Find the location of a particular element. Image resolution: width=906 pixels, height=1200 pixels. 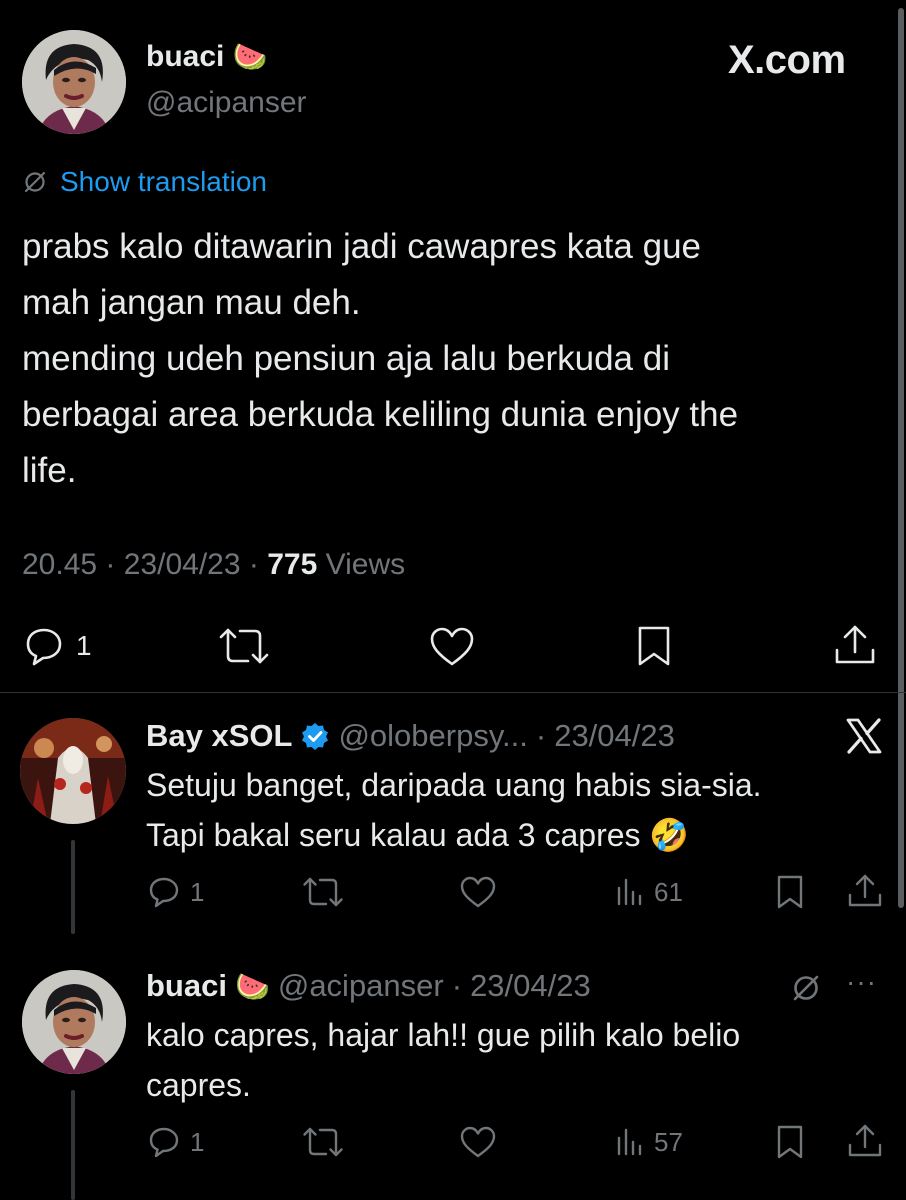

tweet-meta: 20.45 · 23/04/23 · 775 Views is located at coordinates (213, 565).